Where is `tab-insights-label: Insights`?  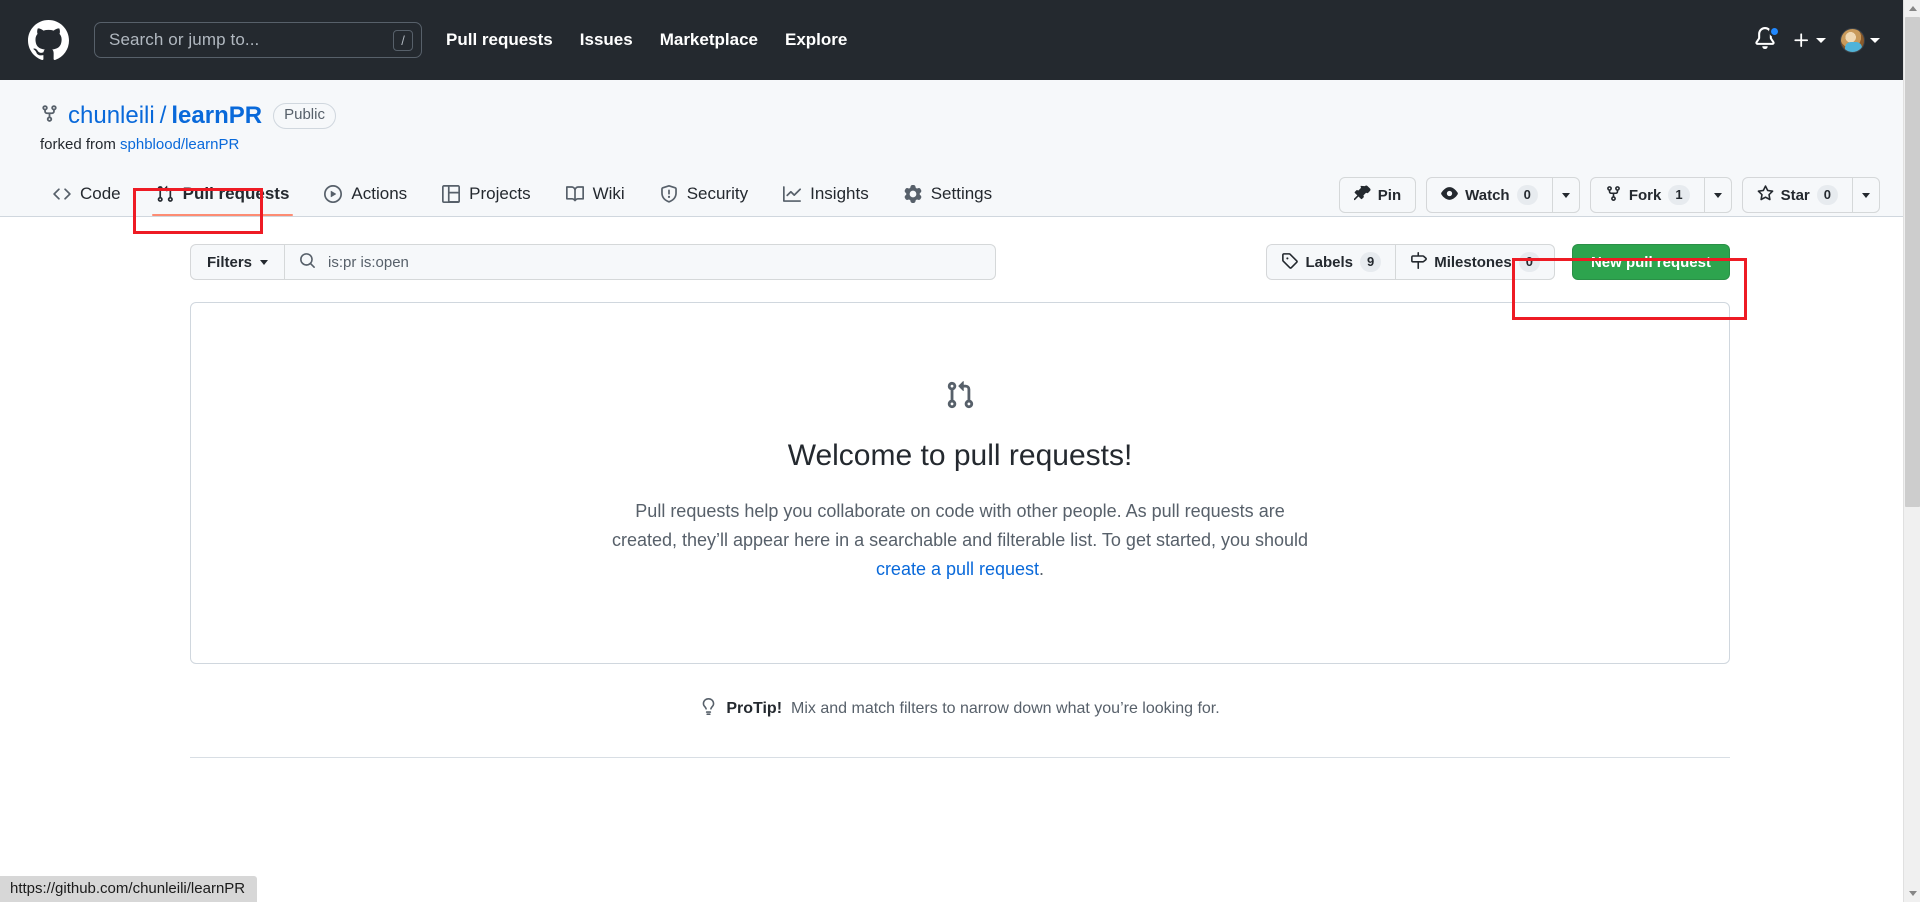
tab-insights-label: Insights is located at coordinates (839, 193).